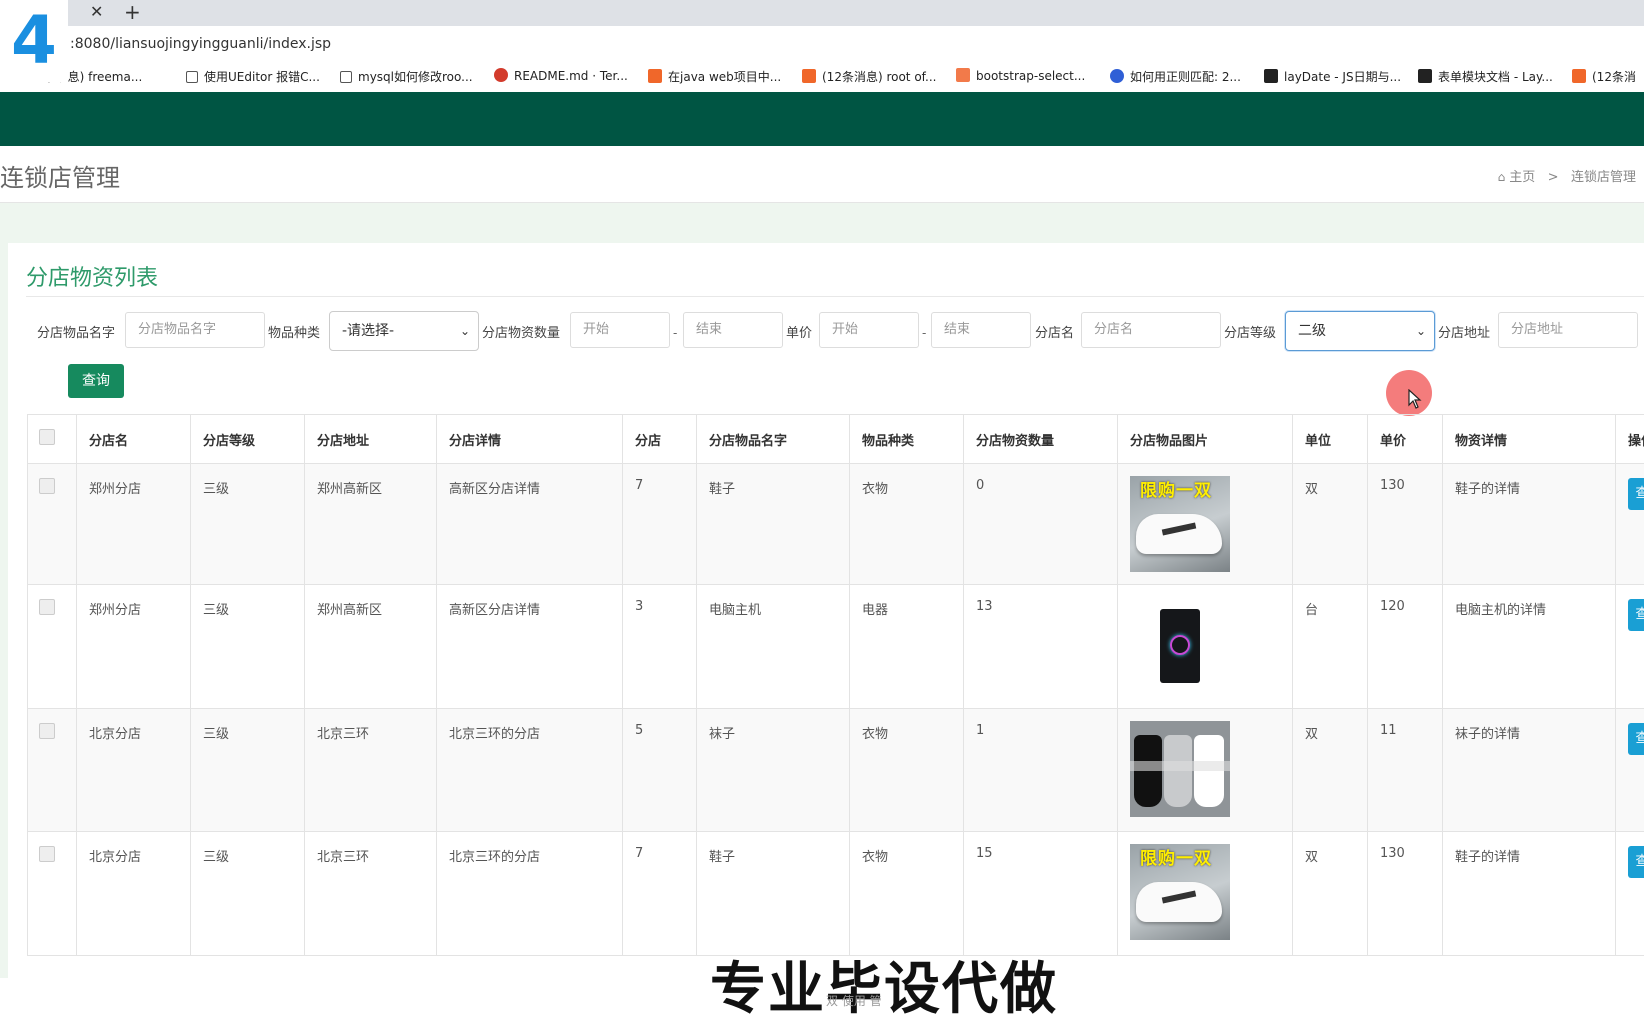 Image resolution: width=1644 pixels, height=1028 pixels. What do you see at coordinates (981, 330) in the screenshot?
I see `price-end-input: 结束` at bounding box center [981, 330].